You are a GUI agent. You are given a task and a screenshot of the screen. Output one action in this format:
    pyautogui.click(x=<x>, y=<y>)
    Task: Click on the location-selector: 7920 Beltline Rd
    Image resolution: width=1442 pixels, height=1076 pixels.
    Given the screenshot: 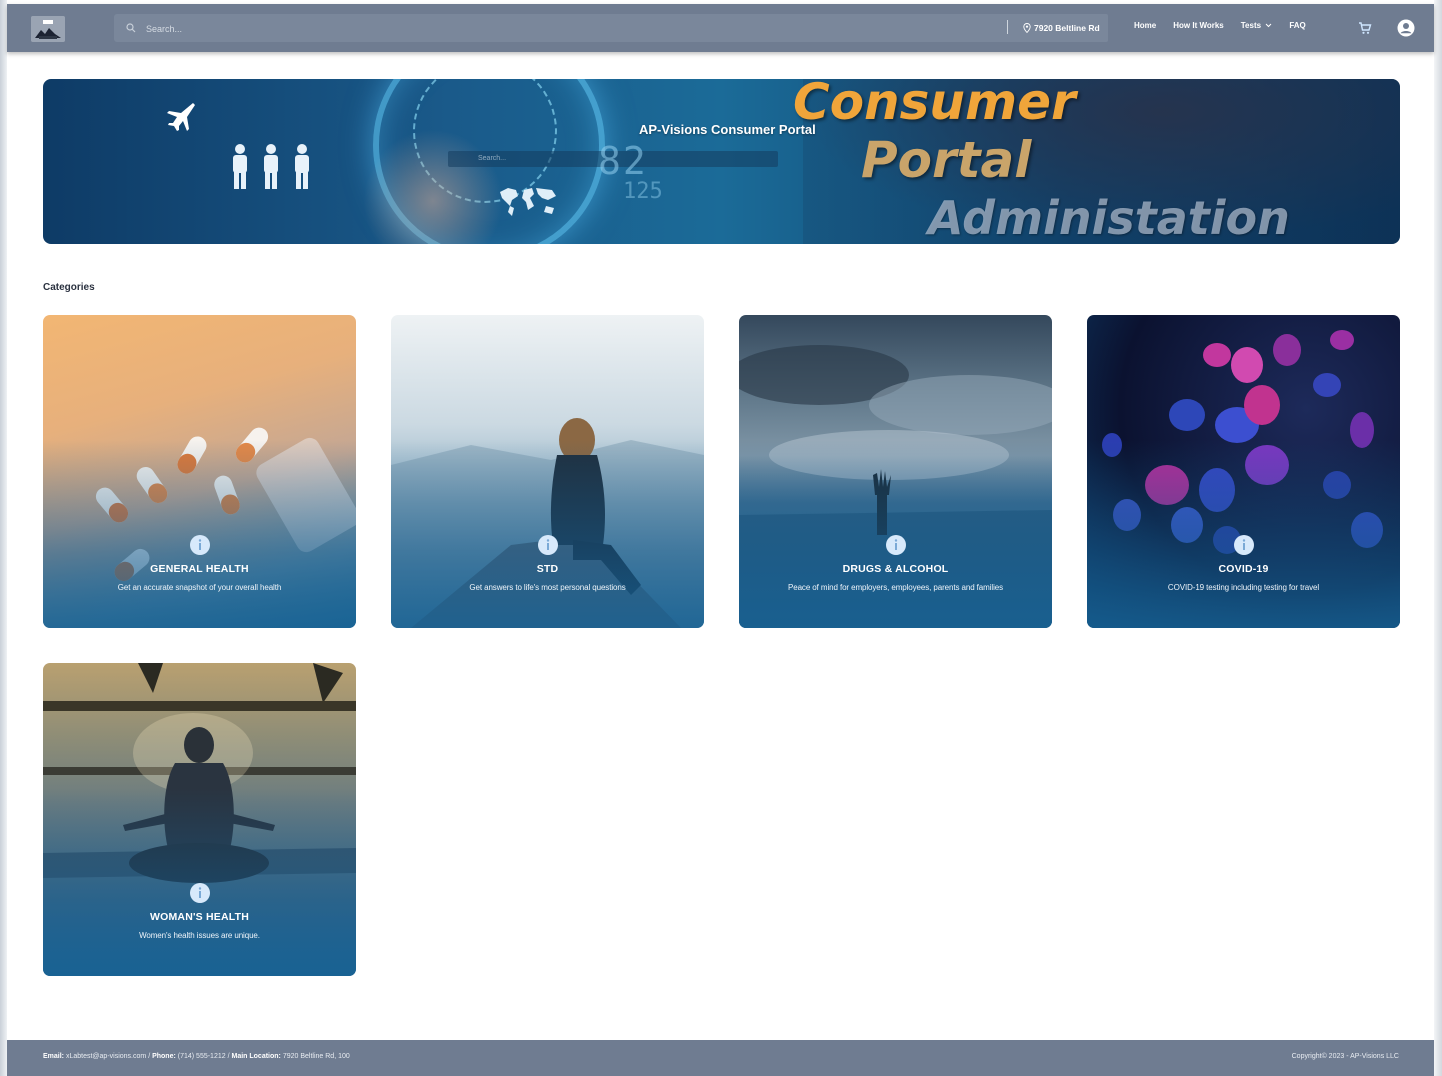 What is the action you would take?
    pyautogui.click(x=1061, y=28)
    